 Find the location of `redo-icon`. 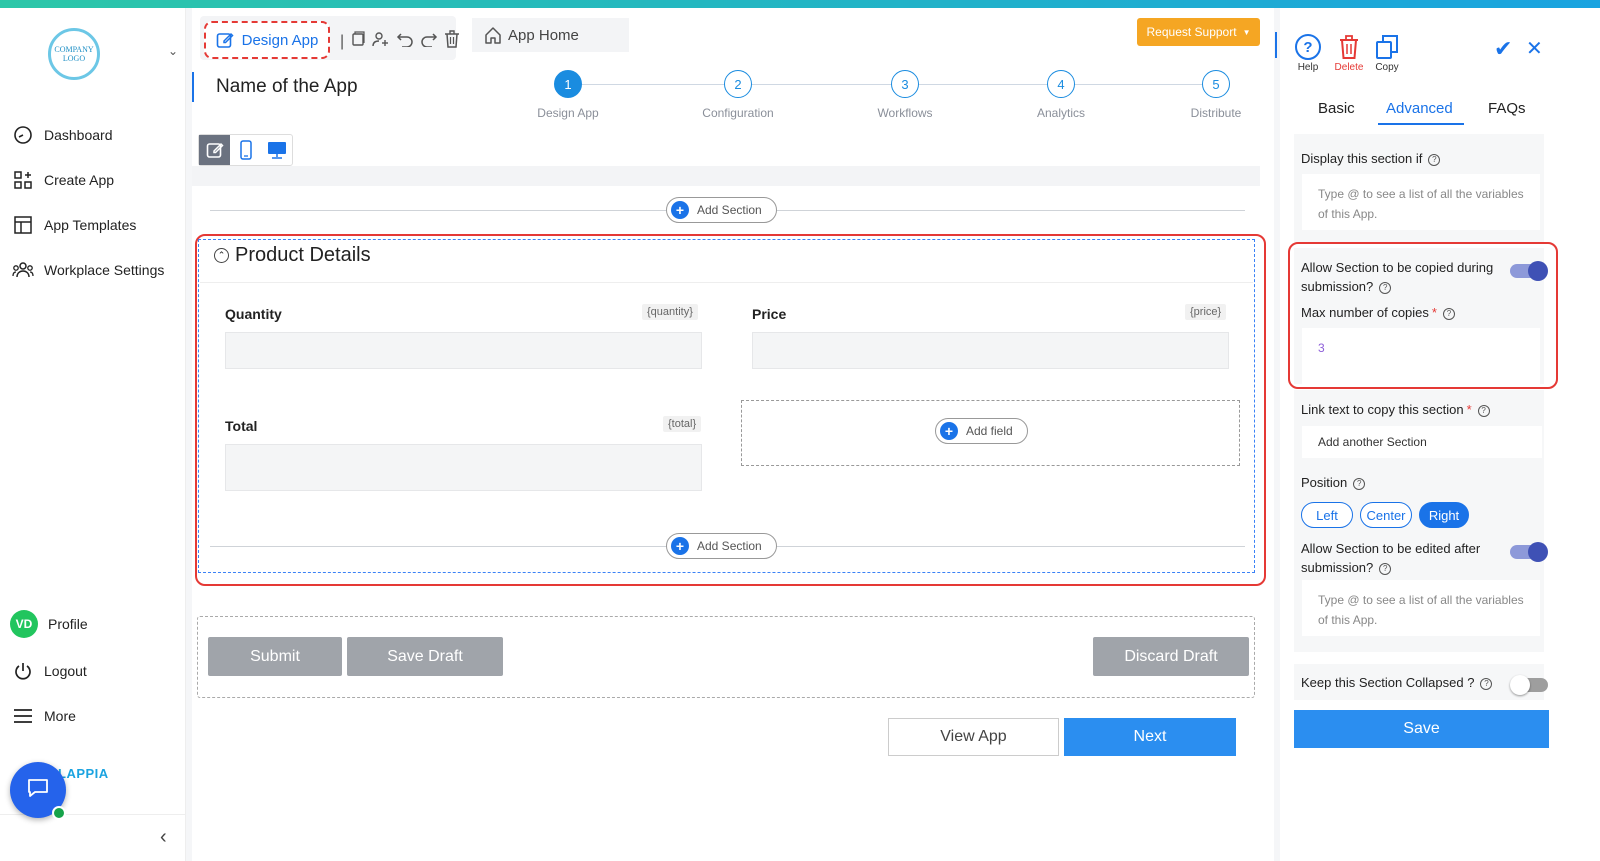

redo-icon is located at coordinates (429, 41).